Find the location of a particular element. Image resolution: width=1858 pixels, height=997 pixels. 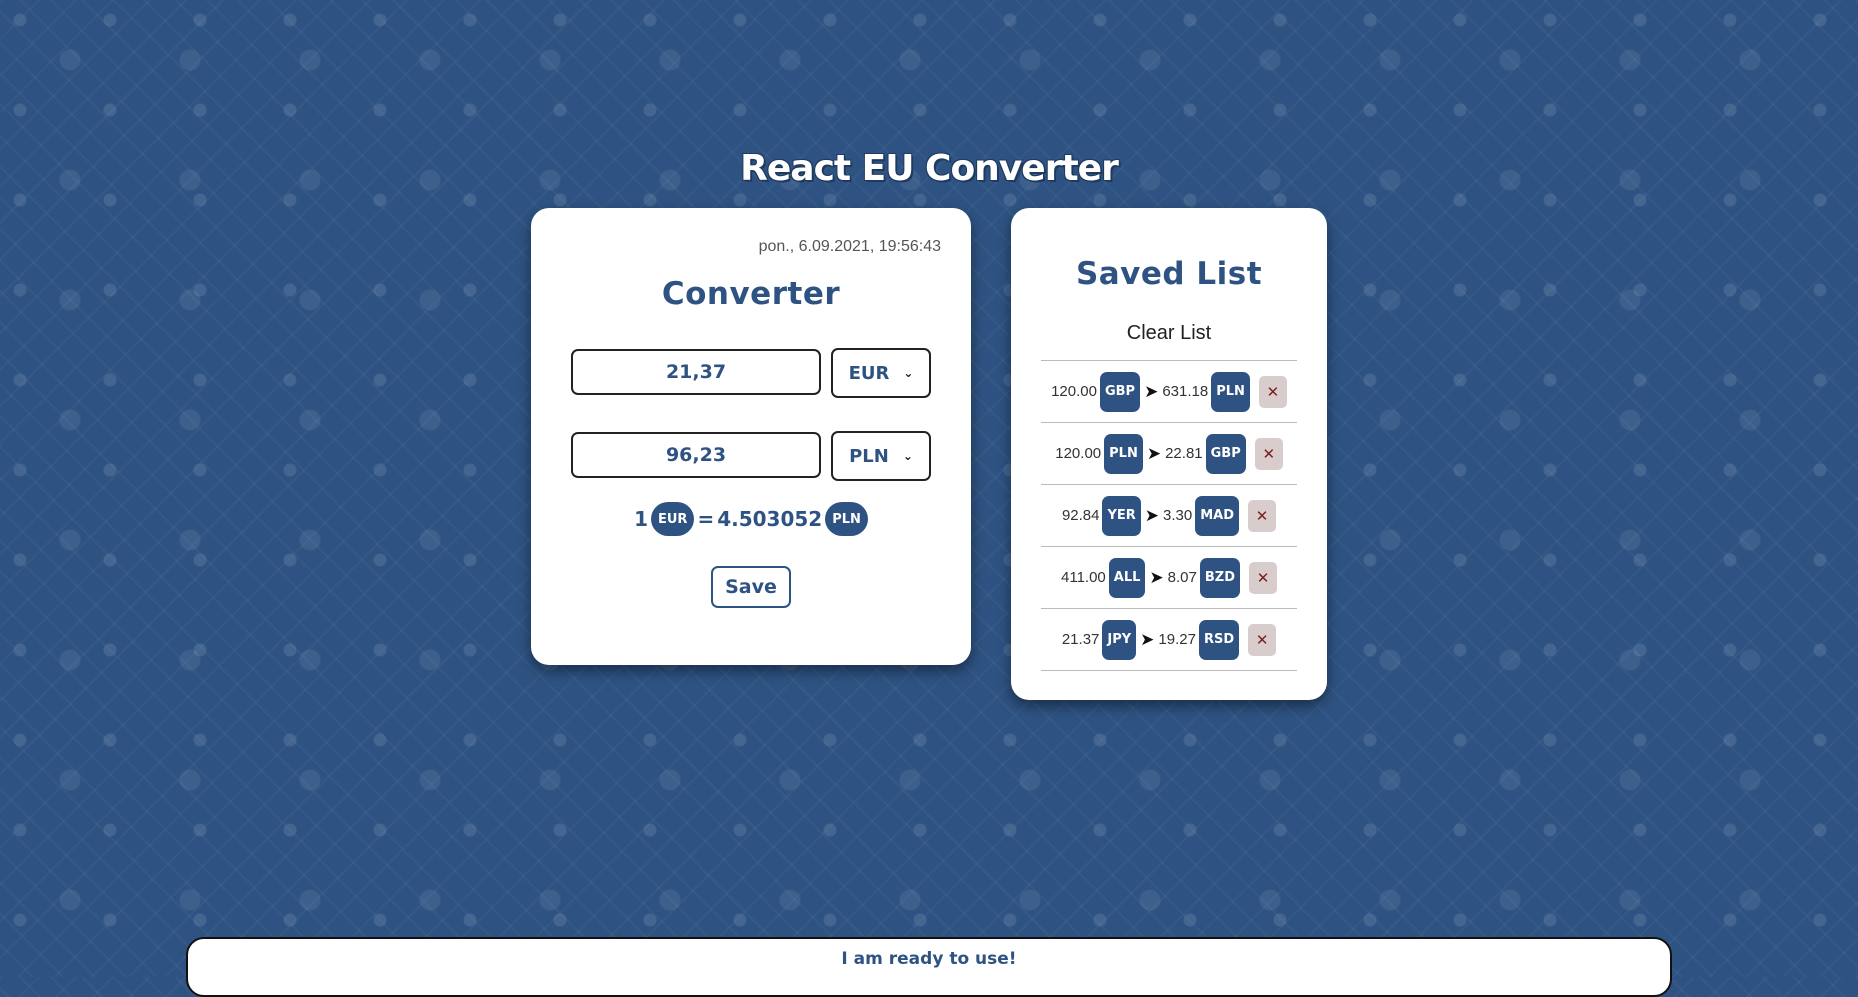

to-currency-value: PLN is located at coordinates (869, 456).